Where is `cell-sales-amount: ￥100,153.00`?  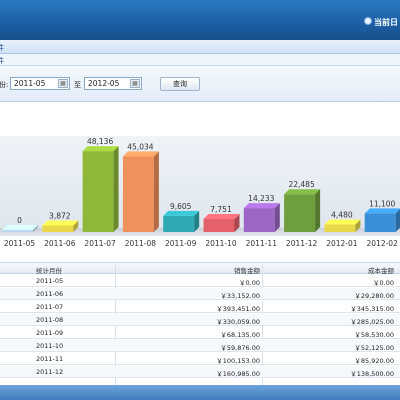
cell-sales-amount: ￥100,153.00 is located at coordinates (238, 361).